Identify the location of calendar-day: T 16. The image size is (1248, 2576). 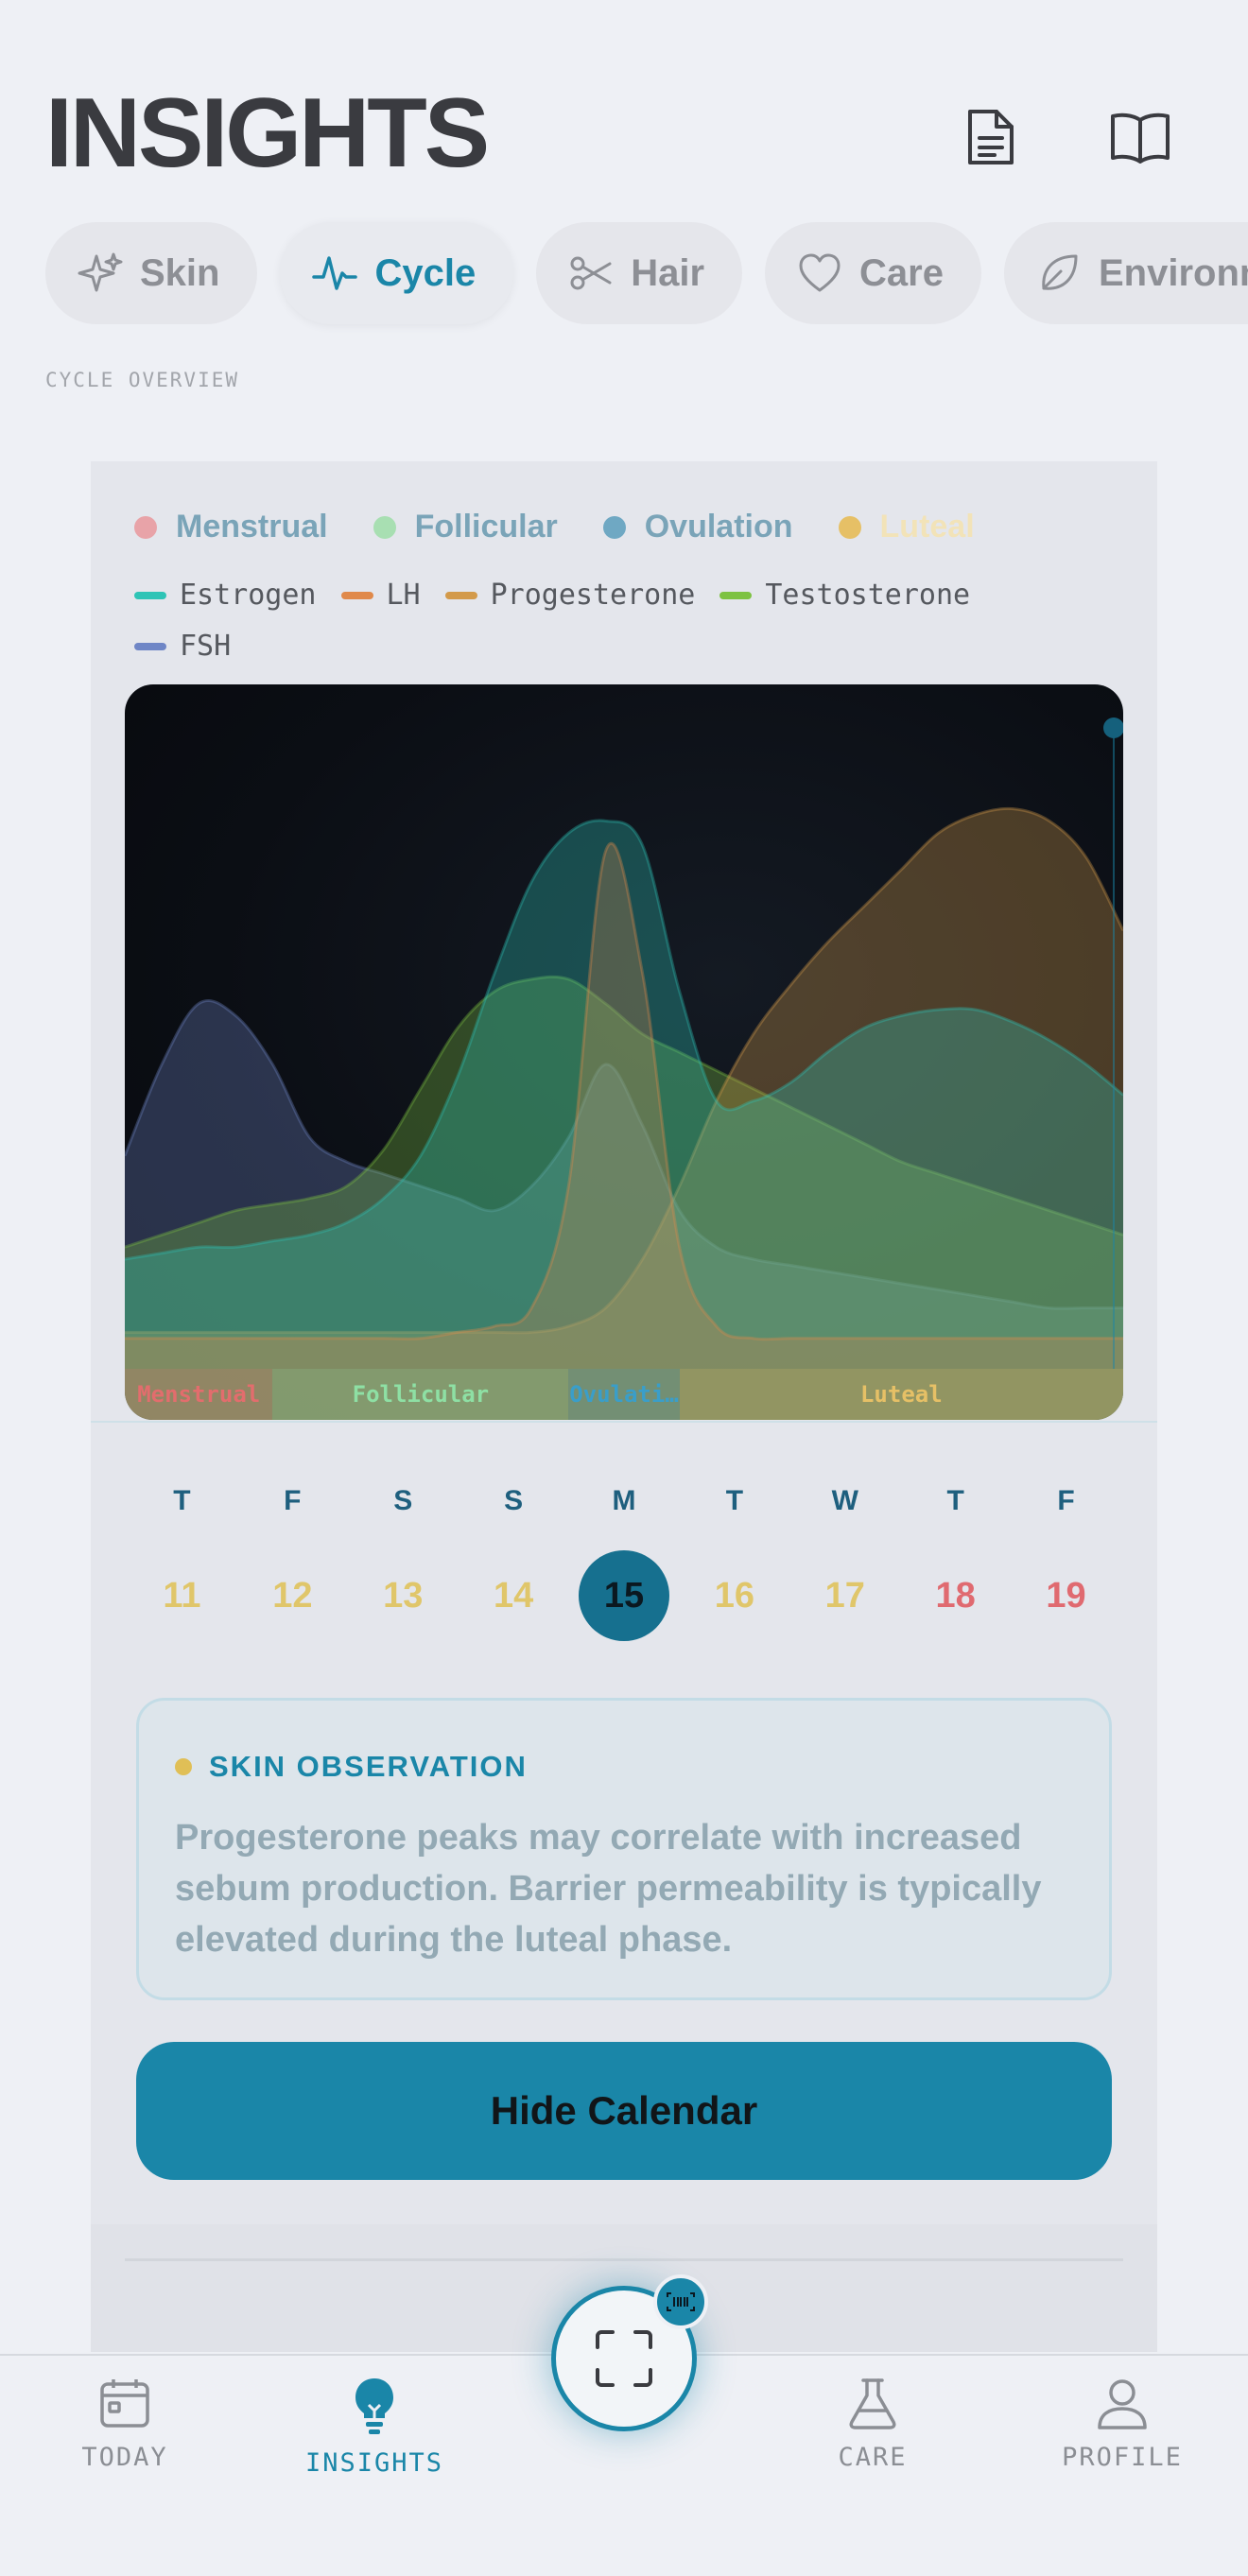
(734, 1561).